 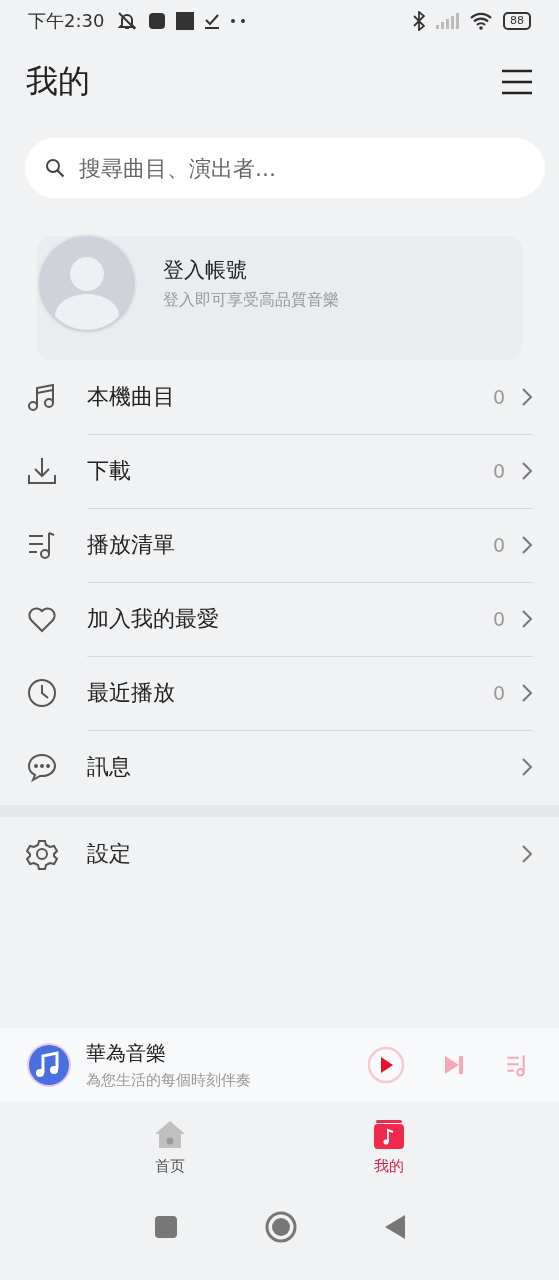 I want to click on login-subtitle: 登入即可享受高品質音樂, so click(x=251, y=300).